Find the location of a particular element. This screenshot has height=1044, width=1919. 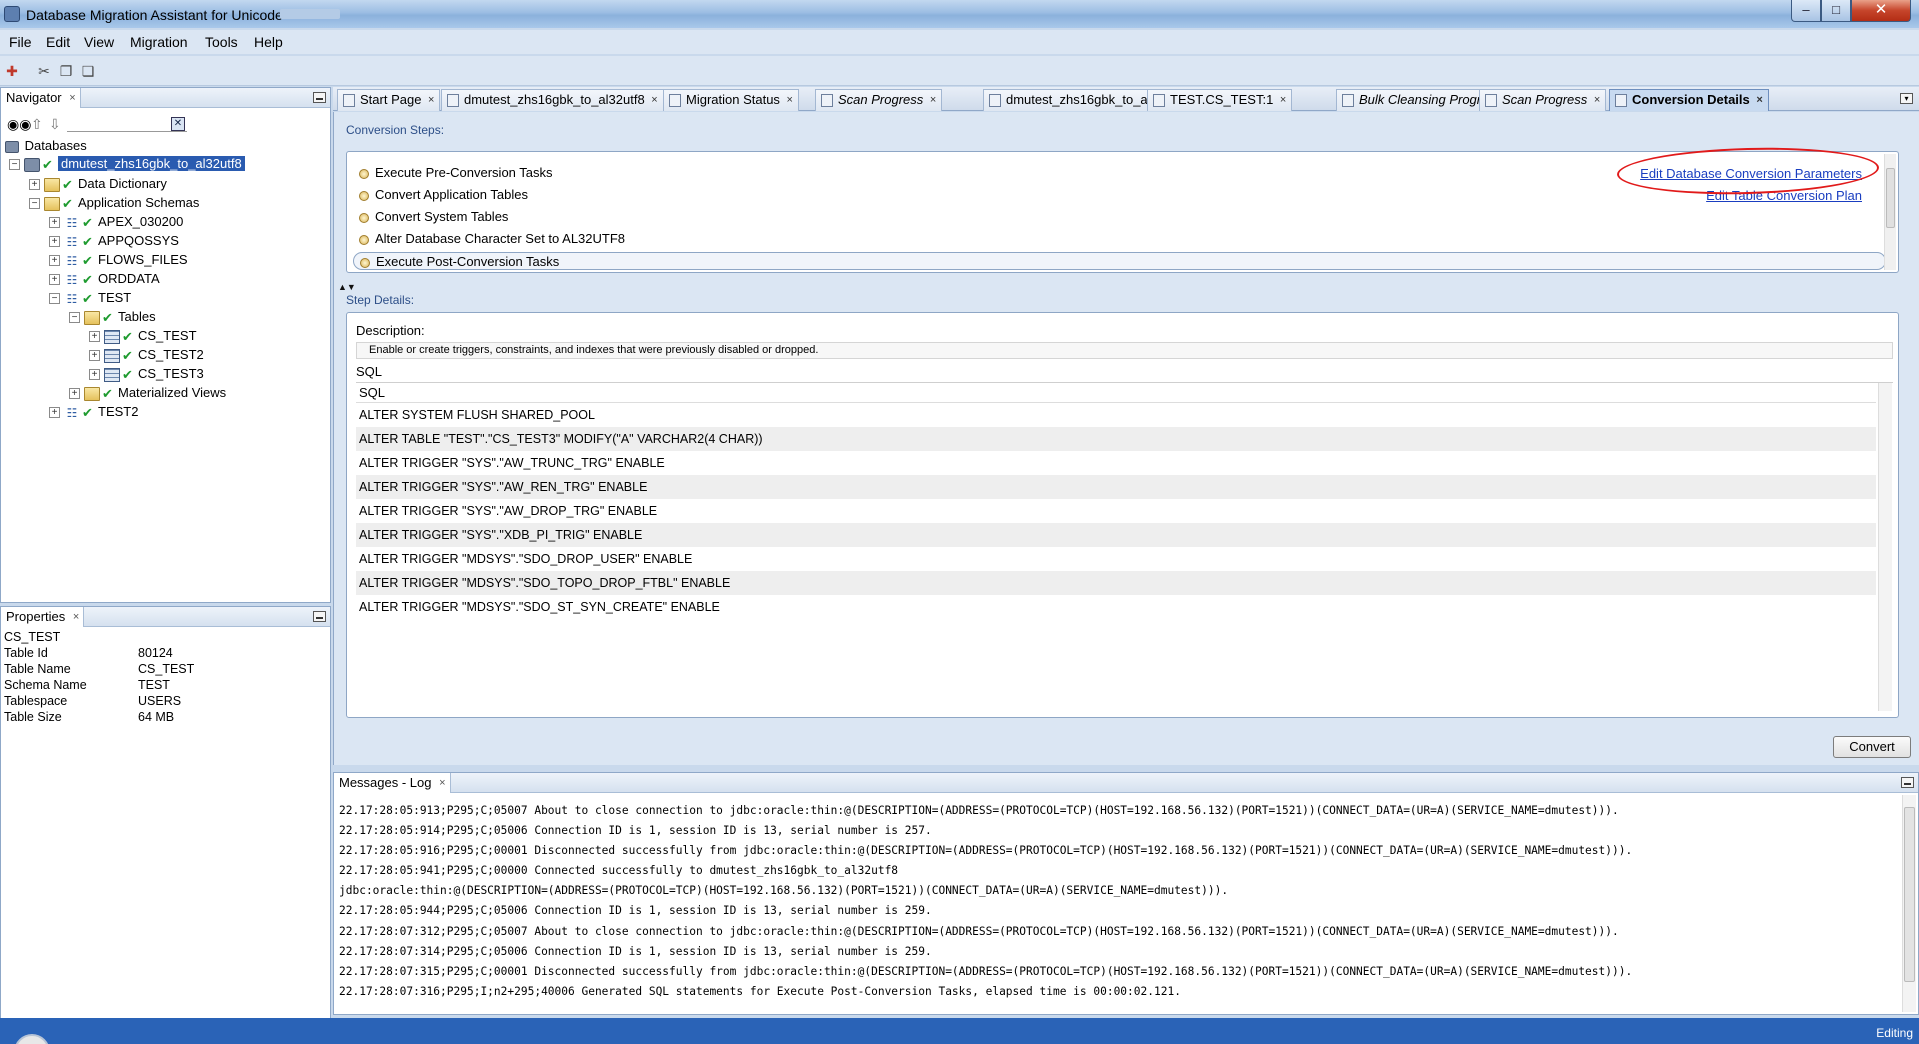

property-value: 80124 is located at coordinates (155, 653).